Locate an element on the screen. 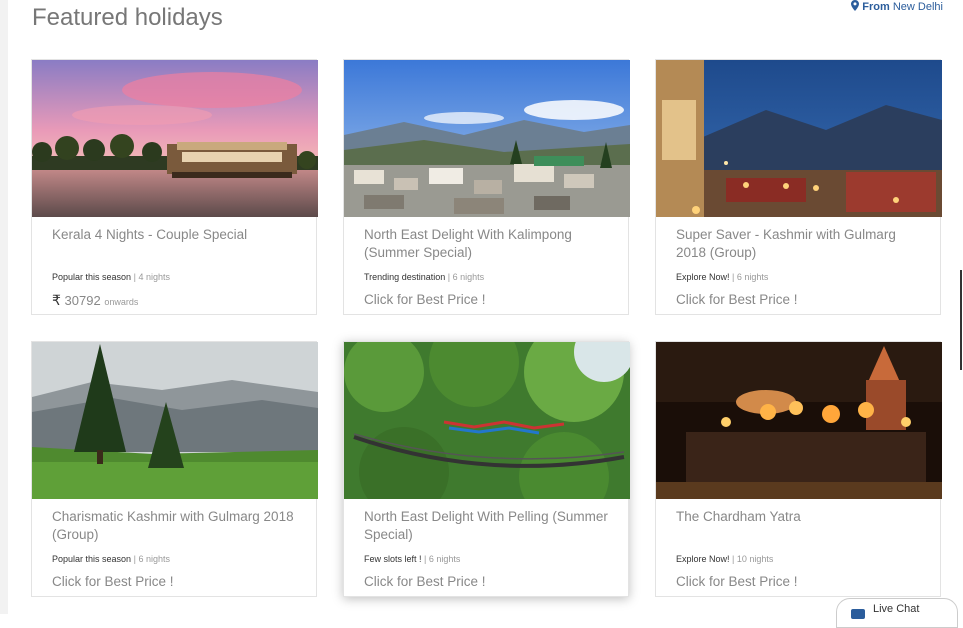 The width and height of the screenshot is (963, 628). live-chat-button: Live Chat is located at coordinates (897, 613).